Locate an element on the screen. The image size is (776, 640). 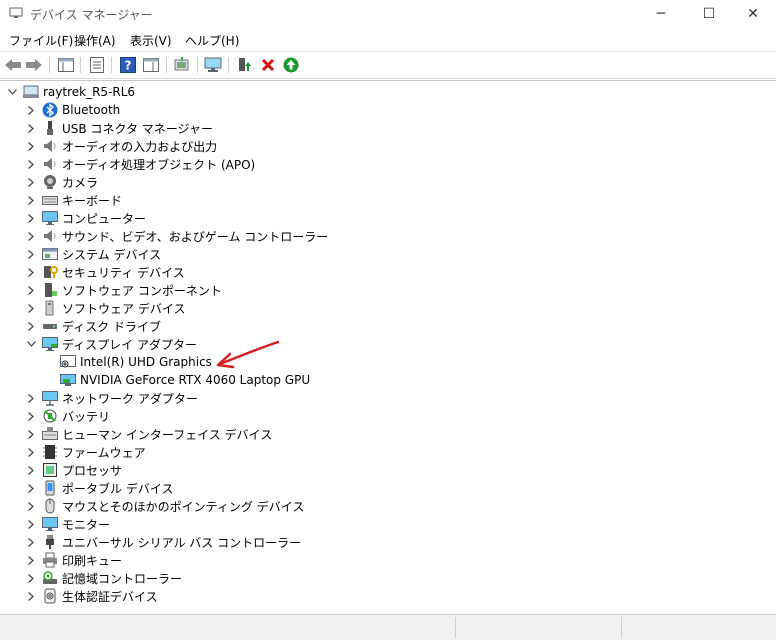
tree-category-item: ファームウェア is located at coordinates (85, 452).